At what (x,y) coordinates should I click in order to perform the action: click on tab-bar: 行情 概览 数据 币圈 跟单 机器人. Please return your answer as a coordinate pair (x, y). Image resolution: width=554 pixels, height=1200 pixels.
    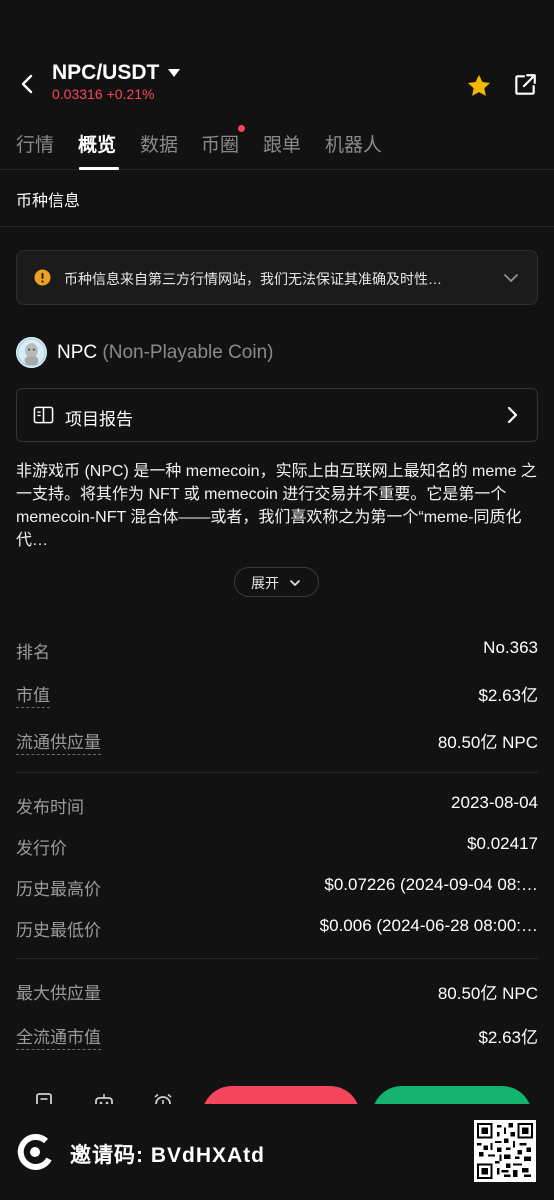
    Looking at the image, I should click on (277, 146).